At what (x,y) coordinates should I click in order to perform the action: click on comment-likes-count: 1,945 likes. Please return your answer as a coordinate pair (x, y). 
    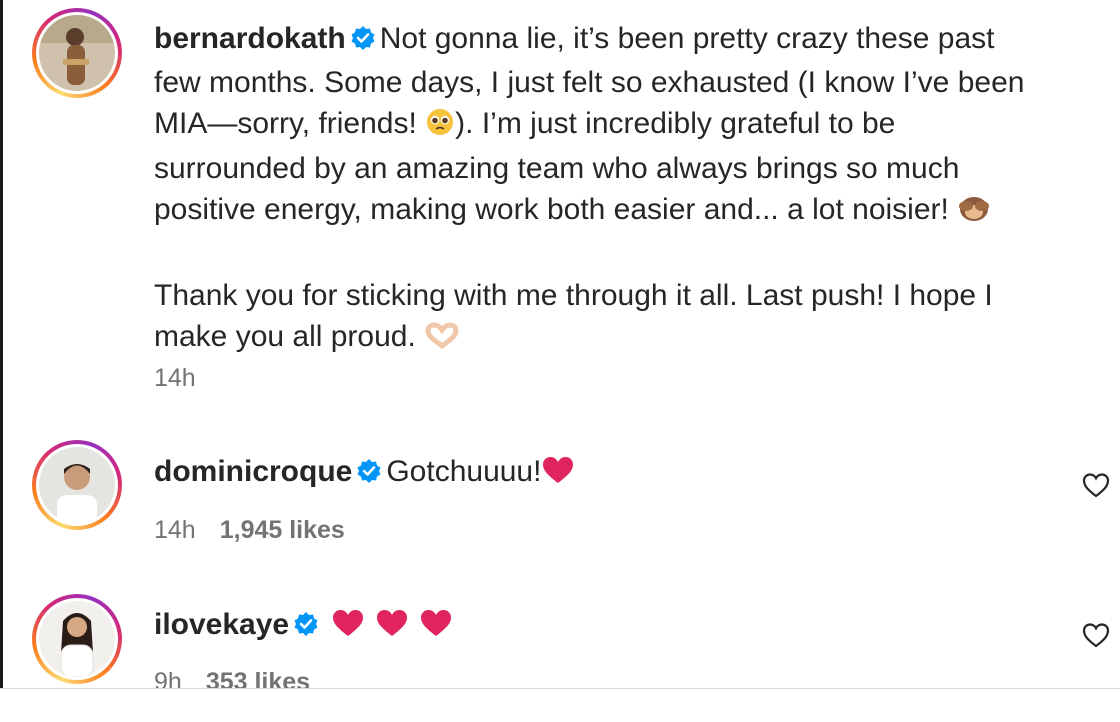
    Looking at the image, I should click on (282, 530).